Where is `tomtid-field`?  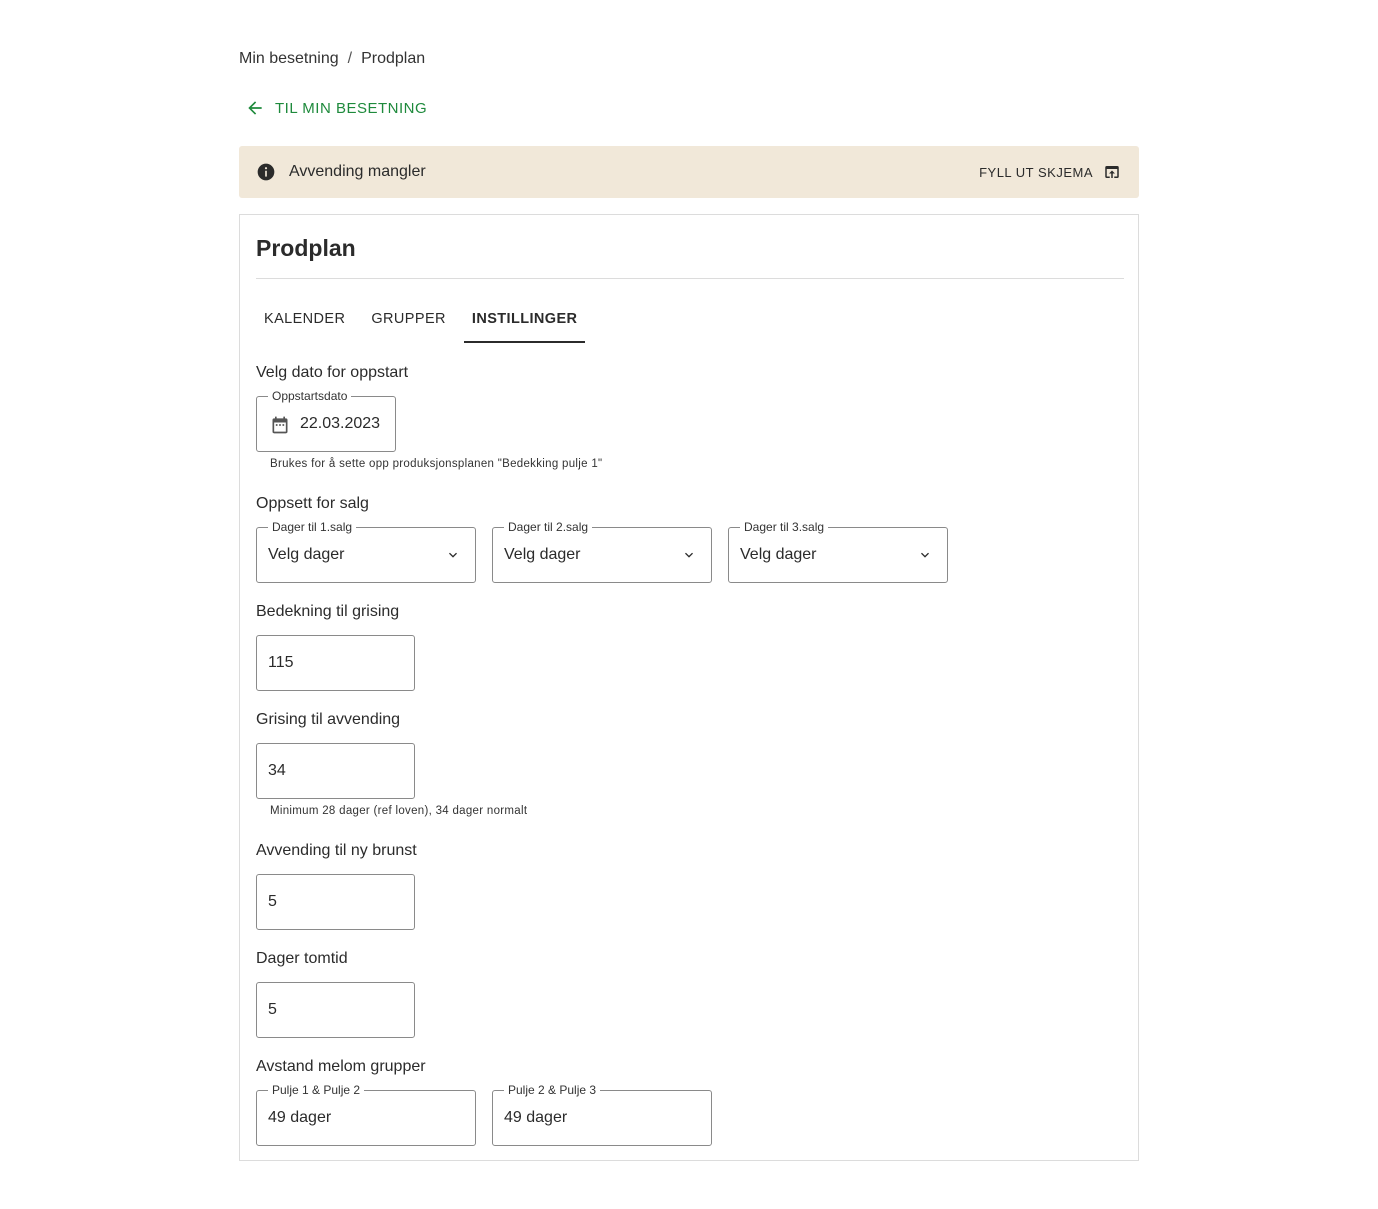 tomtid-field is located at coordinates (335, 1010).